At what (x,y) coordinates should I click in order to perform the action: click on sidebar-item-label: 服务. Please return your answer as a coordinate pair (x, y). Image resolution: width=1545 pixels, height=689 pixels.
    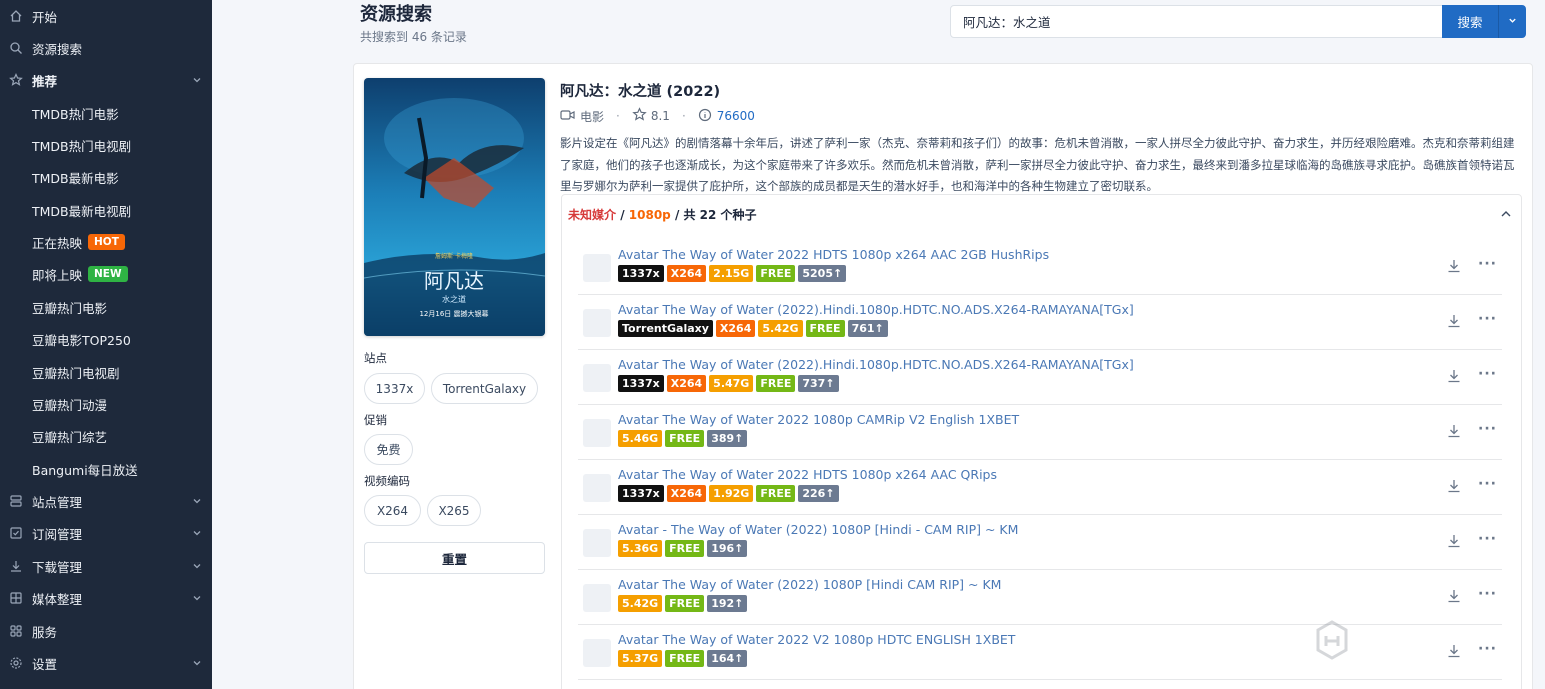
    Looking at the image, I should click on (45, 632).